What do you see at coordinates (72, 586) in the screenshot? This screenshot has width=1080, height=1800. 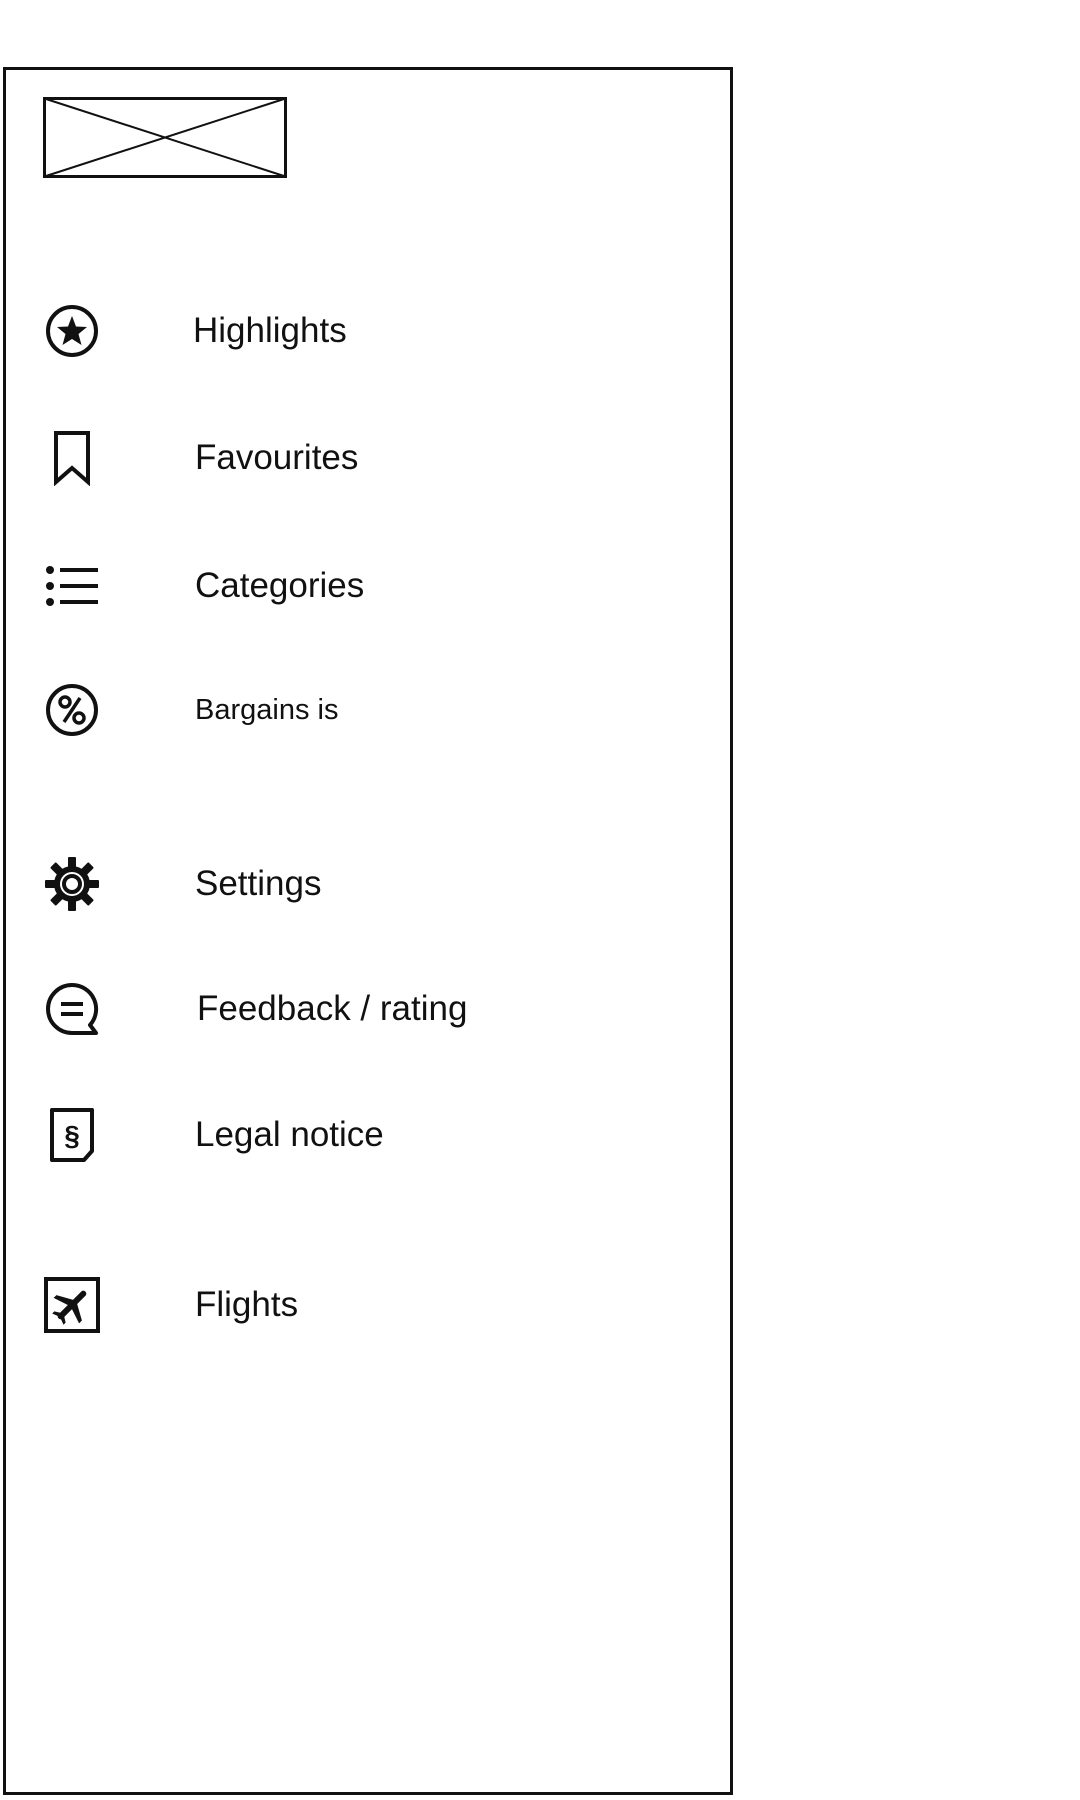 I see `list-icon` at bounding box center [72, 586].